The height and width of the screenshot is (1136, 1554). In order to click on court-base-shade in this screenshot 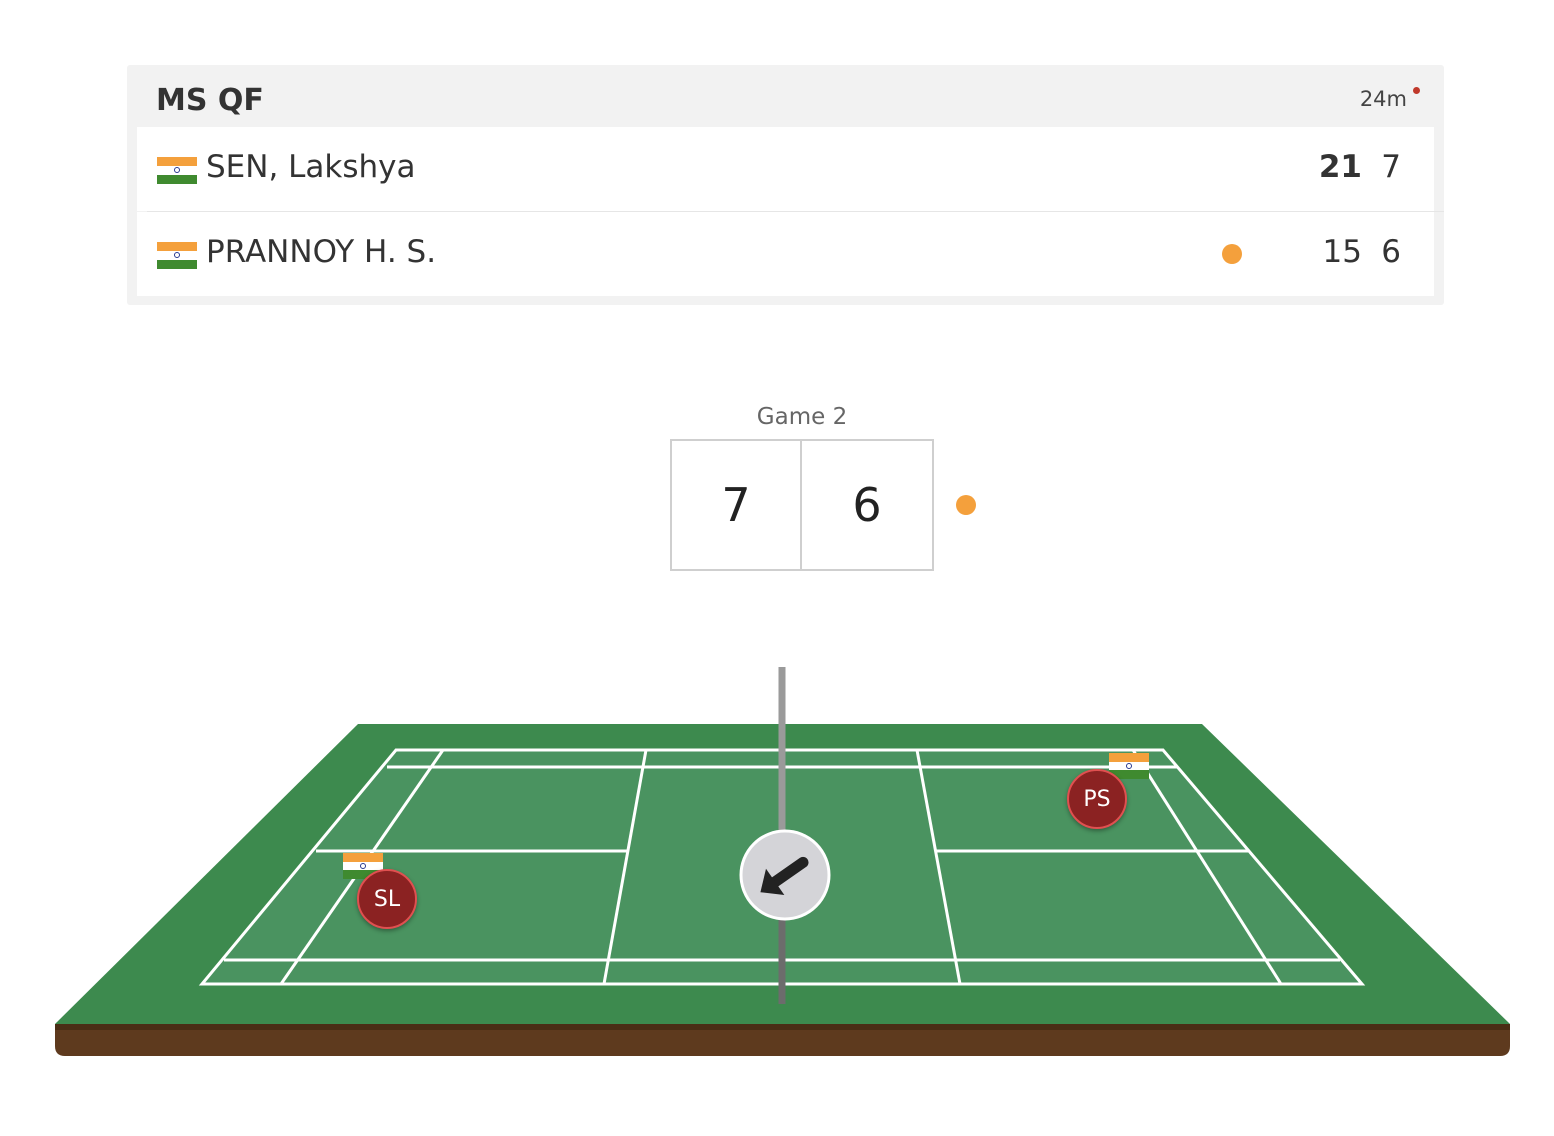, I will do `click(782, 1027)`.